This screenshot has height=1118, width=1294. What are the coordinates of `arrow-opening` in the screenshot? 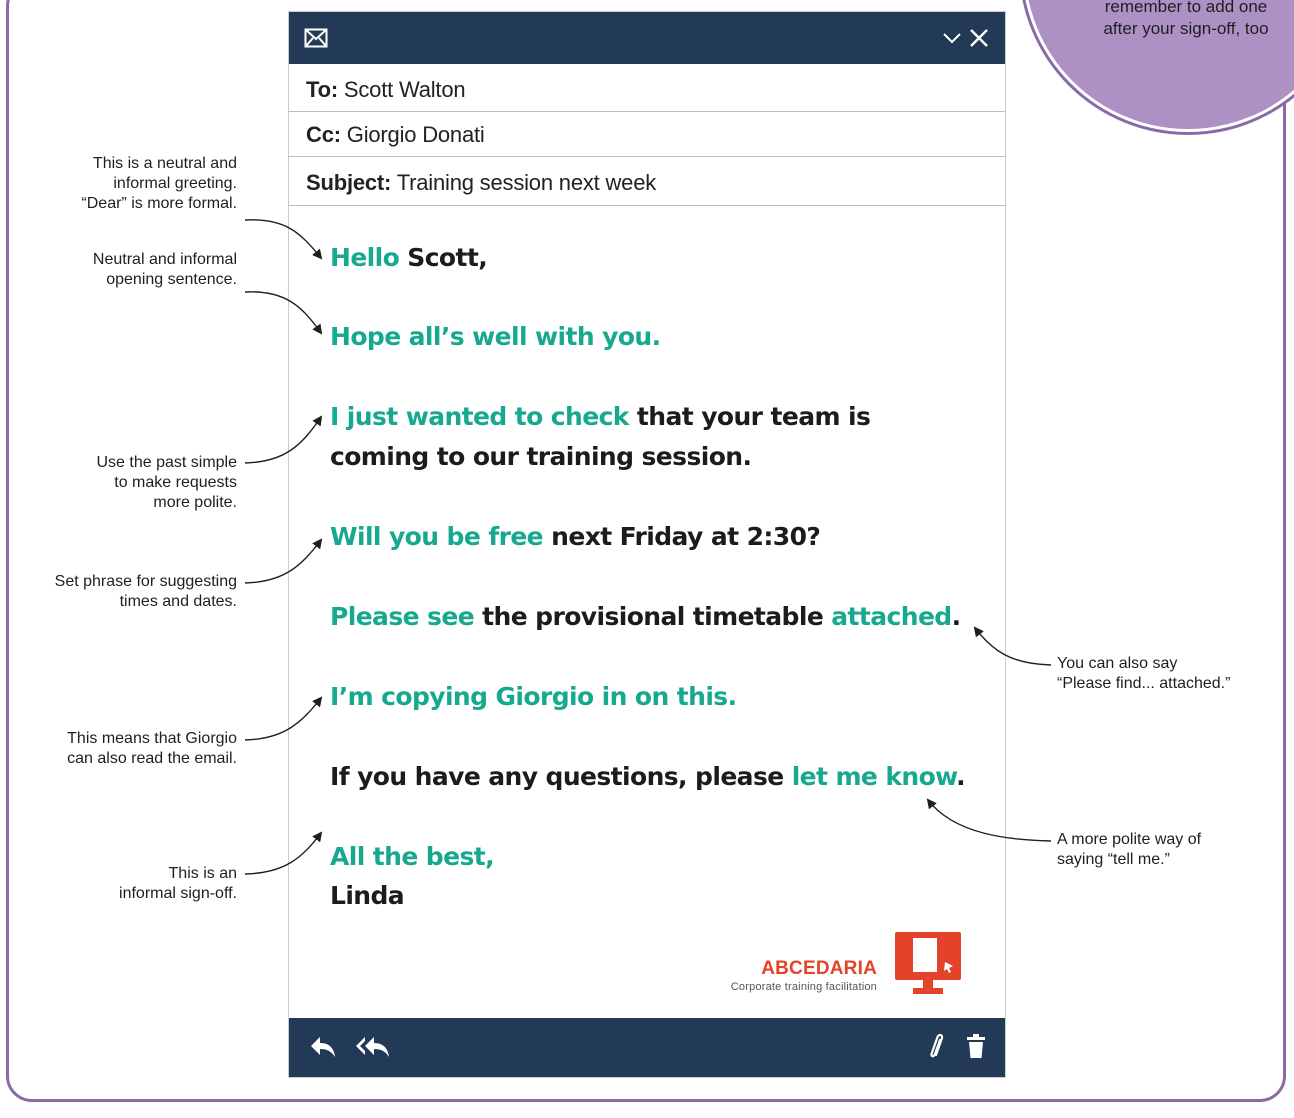 It's located at (283, 313).